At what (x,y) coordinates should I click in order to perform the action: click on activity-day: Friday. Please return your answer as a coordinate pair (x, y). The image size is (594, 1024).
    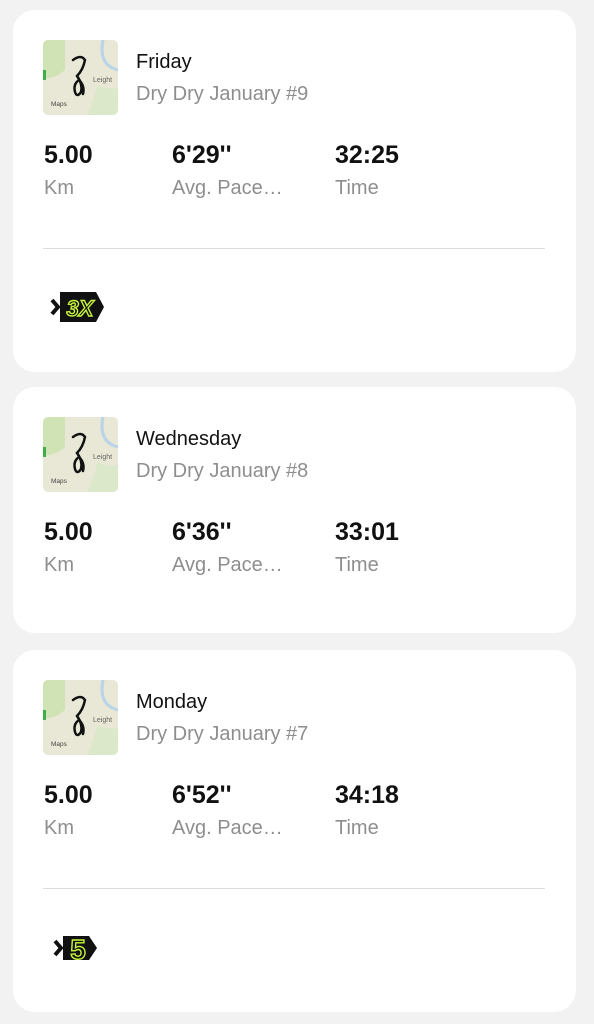
    Looking at the image, I should click on (164, 62).